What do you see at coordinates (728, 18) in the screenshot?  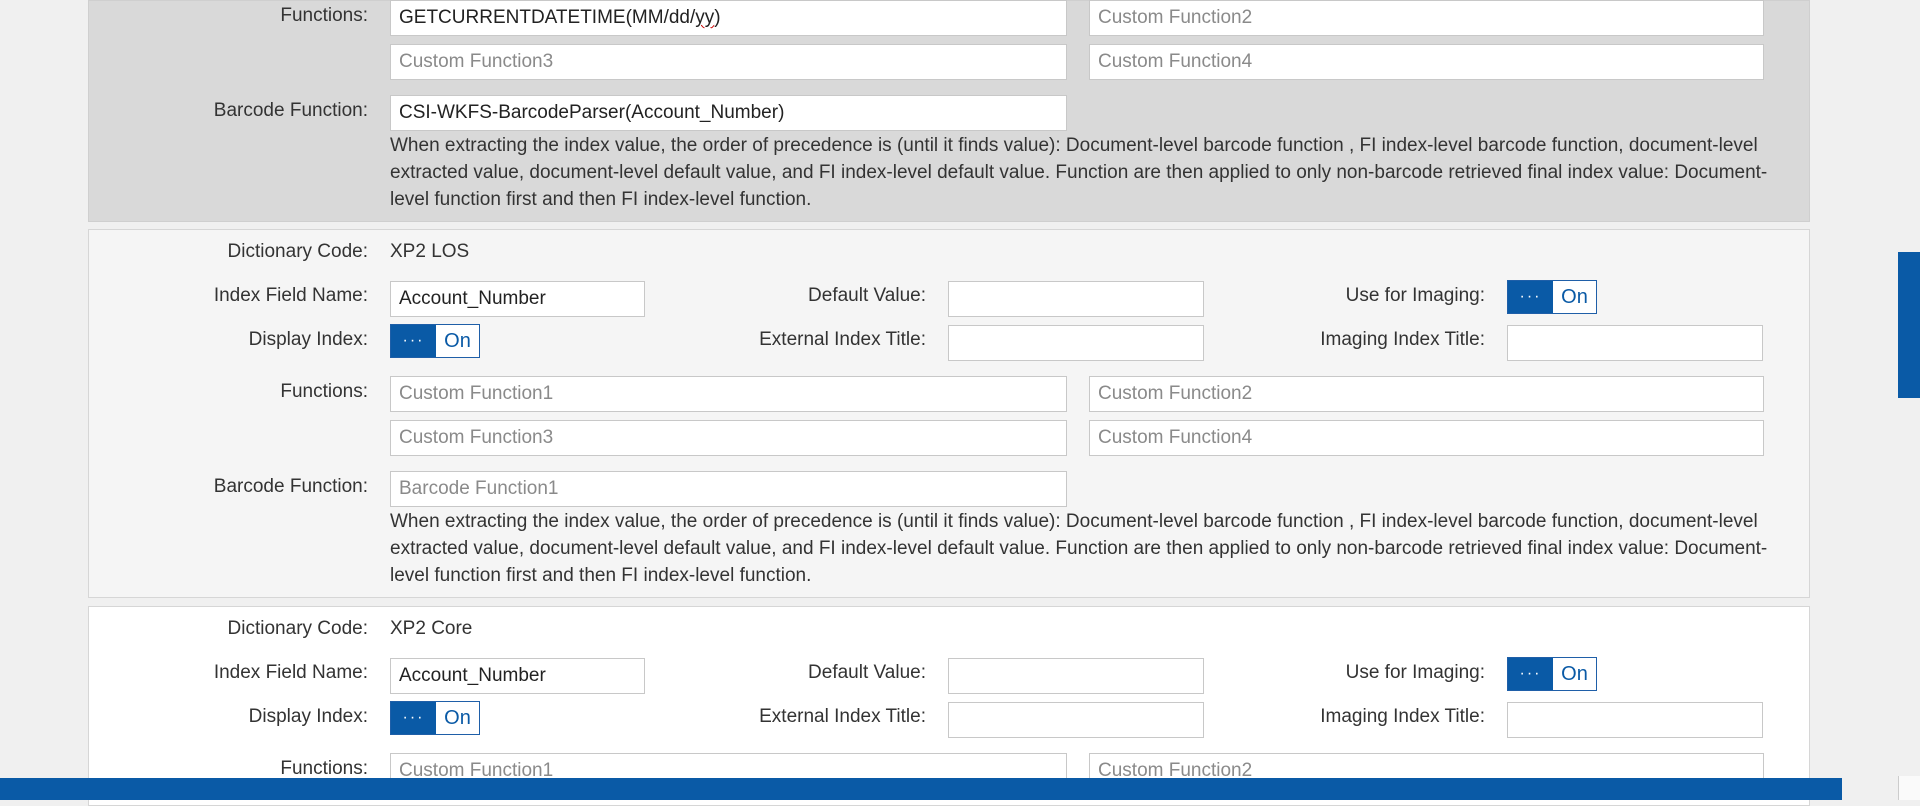 I see `custom-function1-input: GETCURRENTDATETIME(MM/dd/yy)` at bounding box center [728, 18].